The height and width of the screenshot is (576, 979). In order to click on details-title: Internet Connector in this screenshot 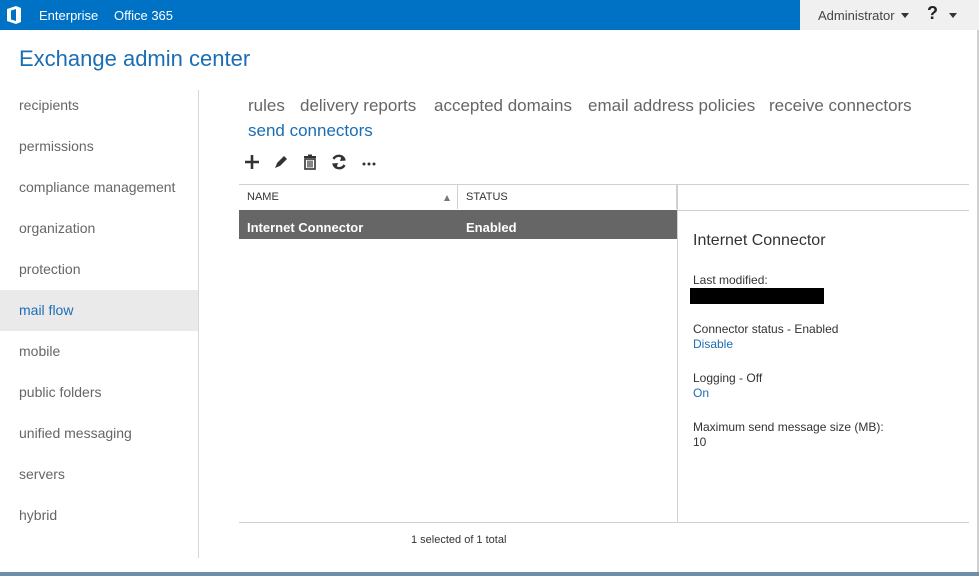, I will do `click(759, 240)`.